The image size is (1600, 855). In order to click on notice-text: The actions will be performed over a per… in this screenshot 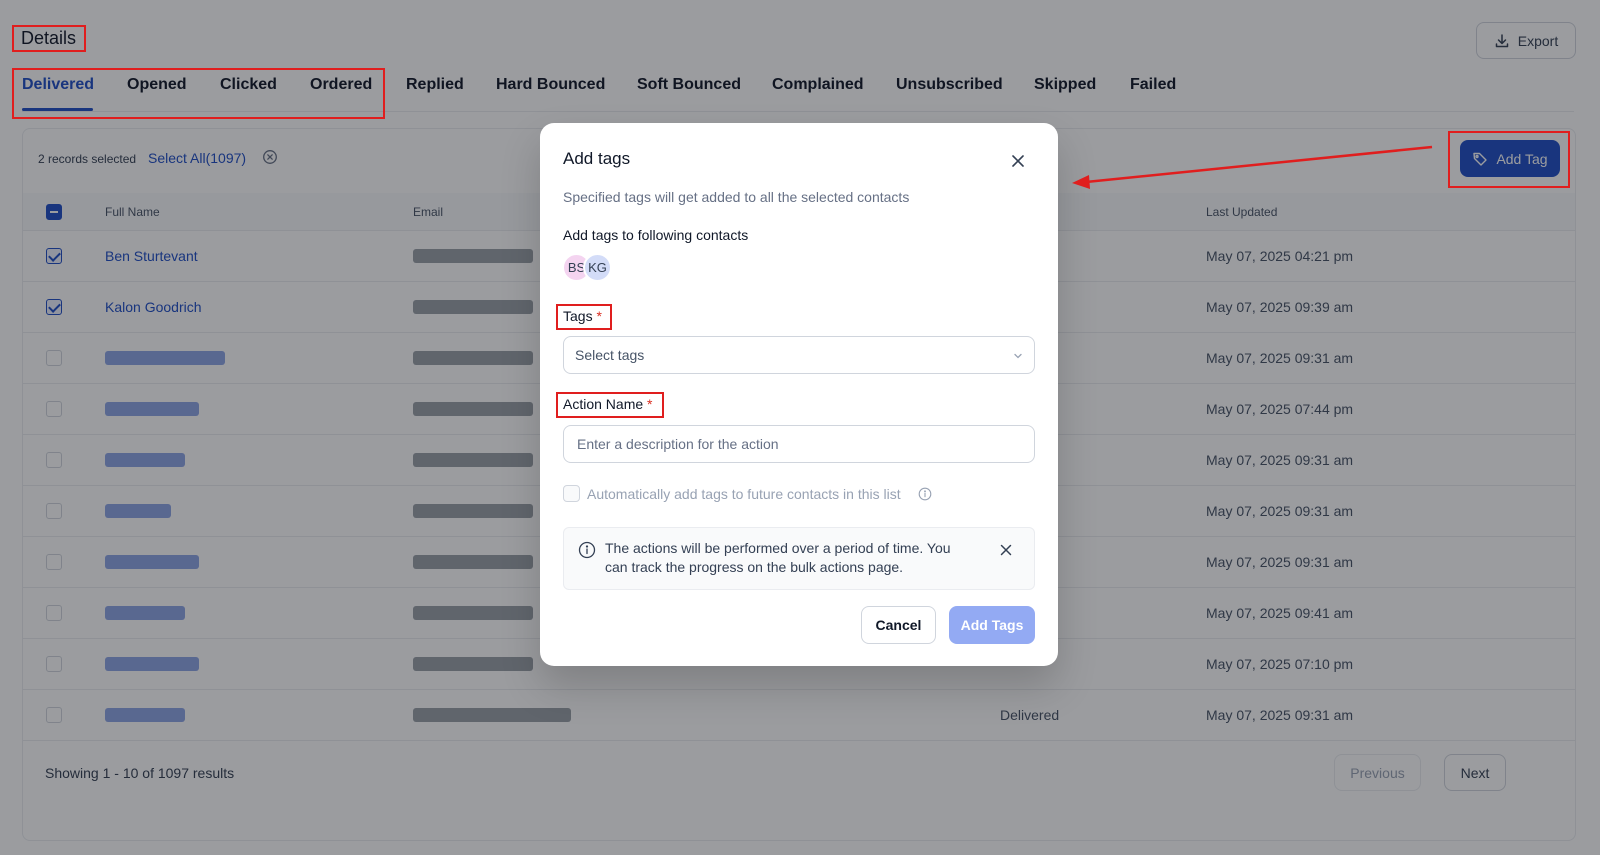, I will do `click(778, 557)`.